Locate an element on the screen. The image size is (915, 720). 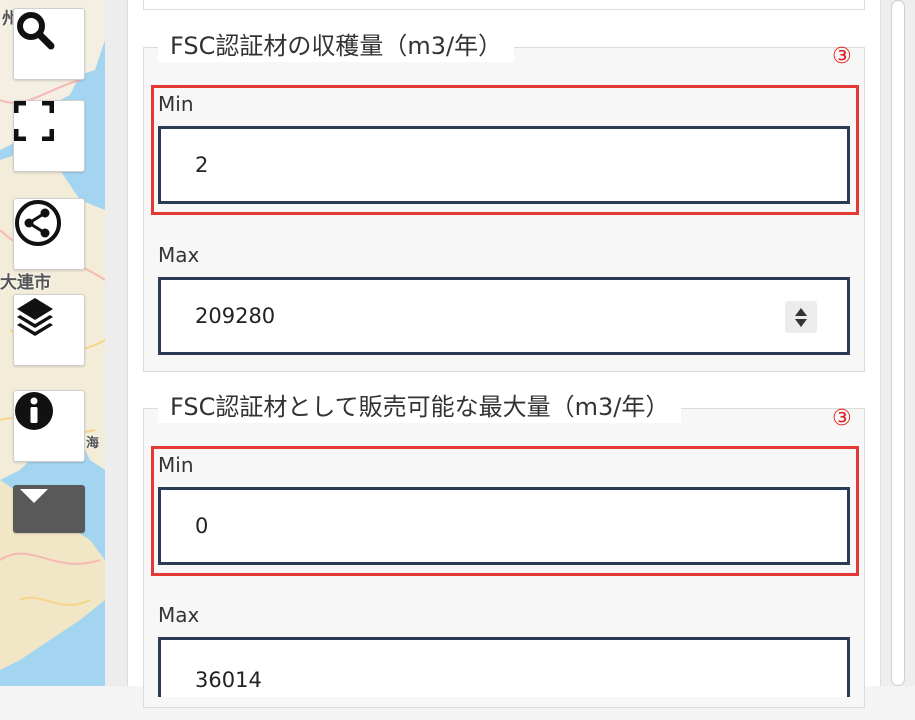
number-spinner is located at coordinates (801, 317).